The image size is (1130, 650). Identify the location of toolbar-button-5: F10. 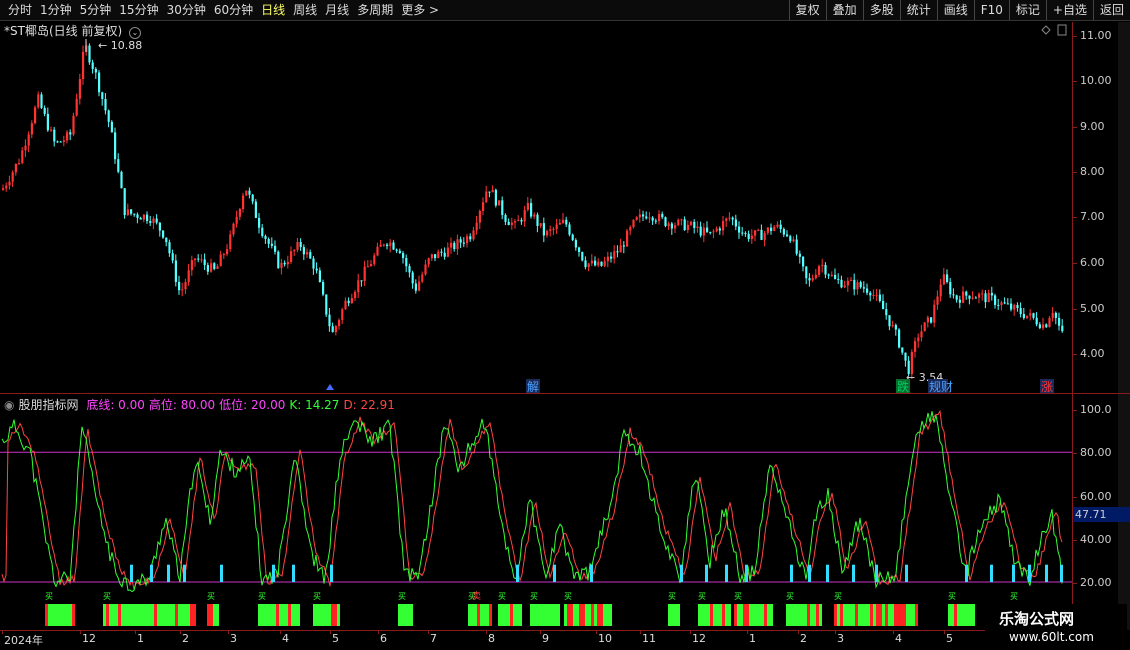
(991, 10).